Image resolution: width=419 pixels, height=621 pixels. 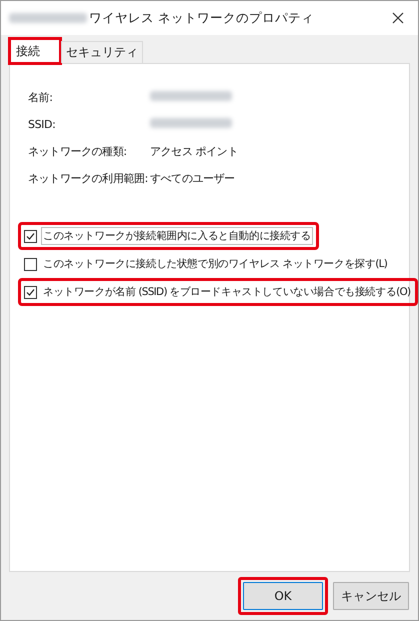 What do you see at coordinates (35, 51) in the screenshot?
I see `tab: 接続` at bounding box center [35, 51].